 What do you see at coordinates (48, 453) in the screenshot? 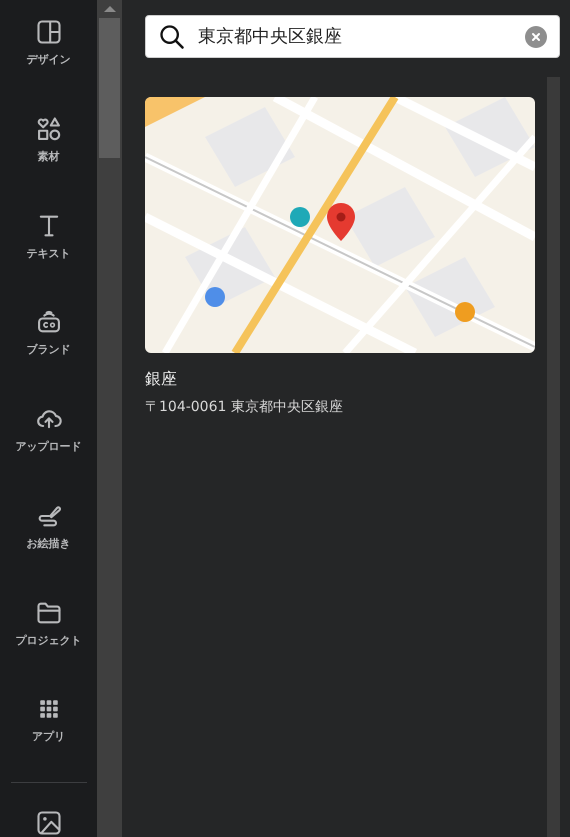
I see `sidebar-item: アップロード` at bounding box center [48, 453].